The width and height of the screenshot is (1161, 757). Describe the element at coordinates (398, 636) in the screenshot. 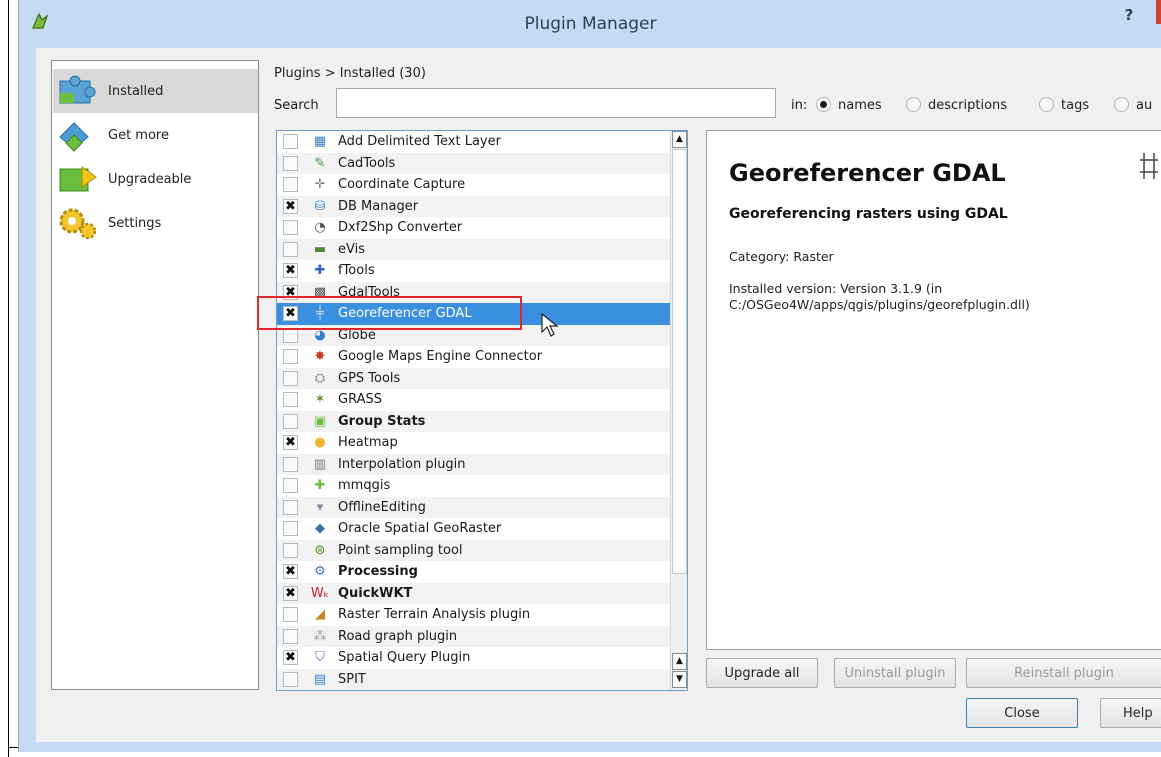

I see `plugin-name: Road graph plugin` at that location.